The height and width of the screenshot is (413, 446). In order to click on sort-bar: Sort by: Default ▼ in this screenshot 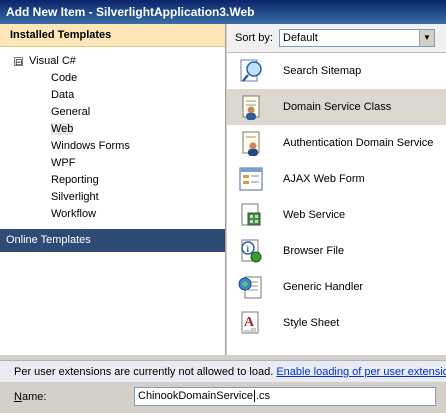, I will do `click(336, 38)`.